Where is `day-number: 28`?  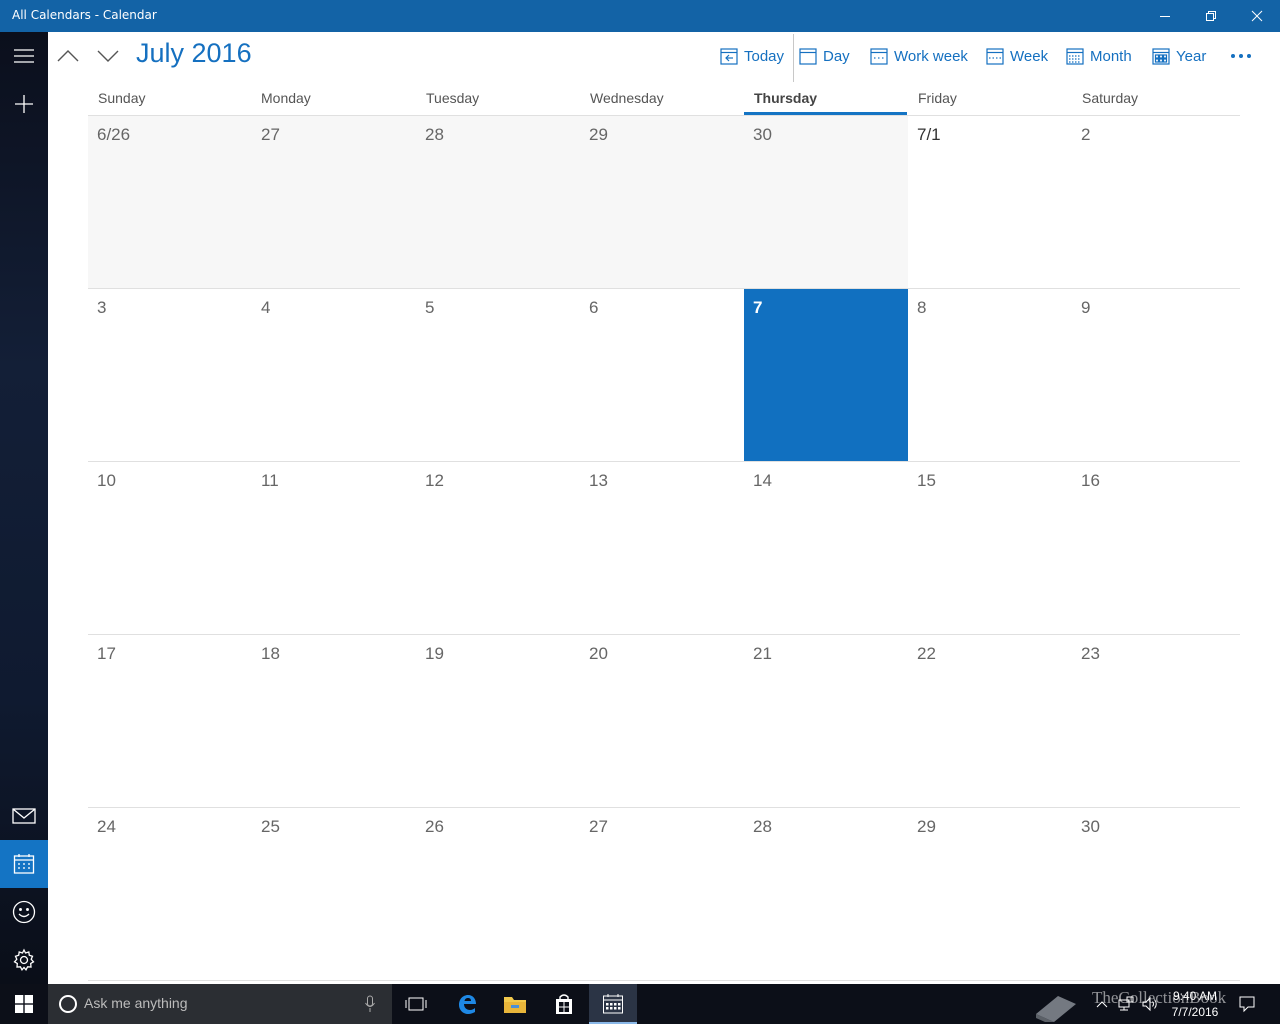 day-number: 28 is located at coordinates (762, 826).